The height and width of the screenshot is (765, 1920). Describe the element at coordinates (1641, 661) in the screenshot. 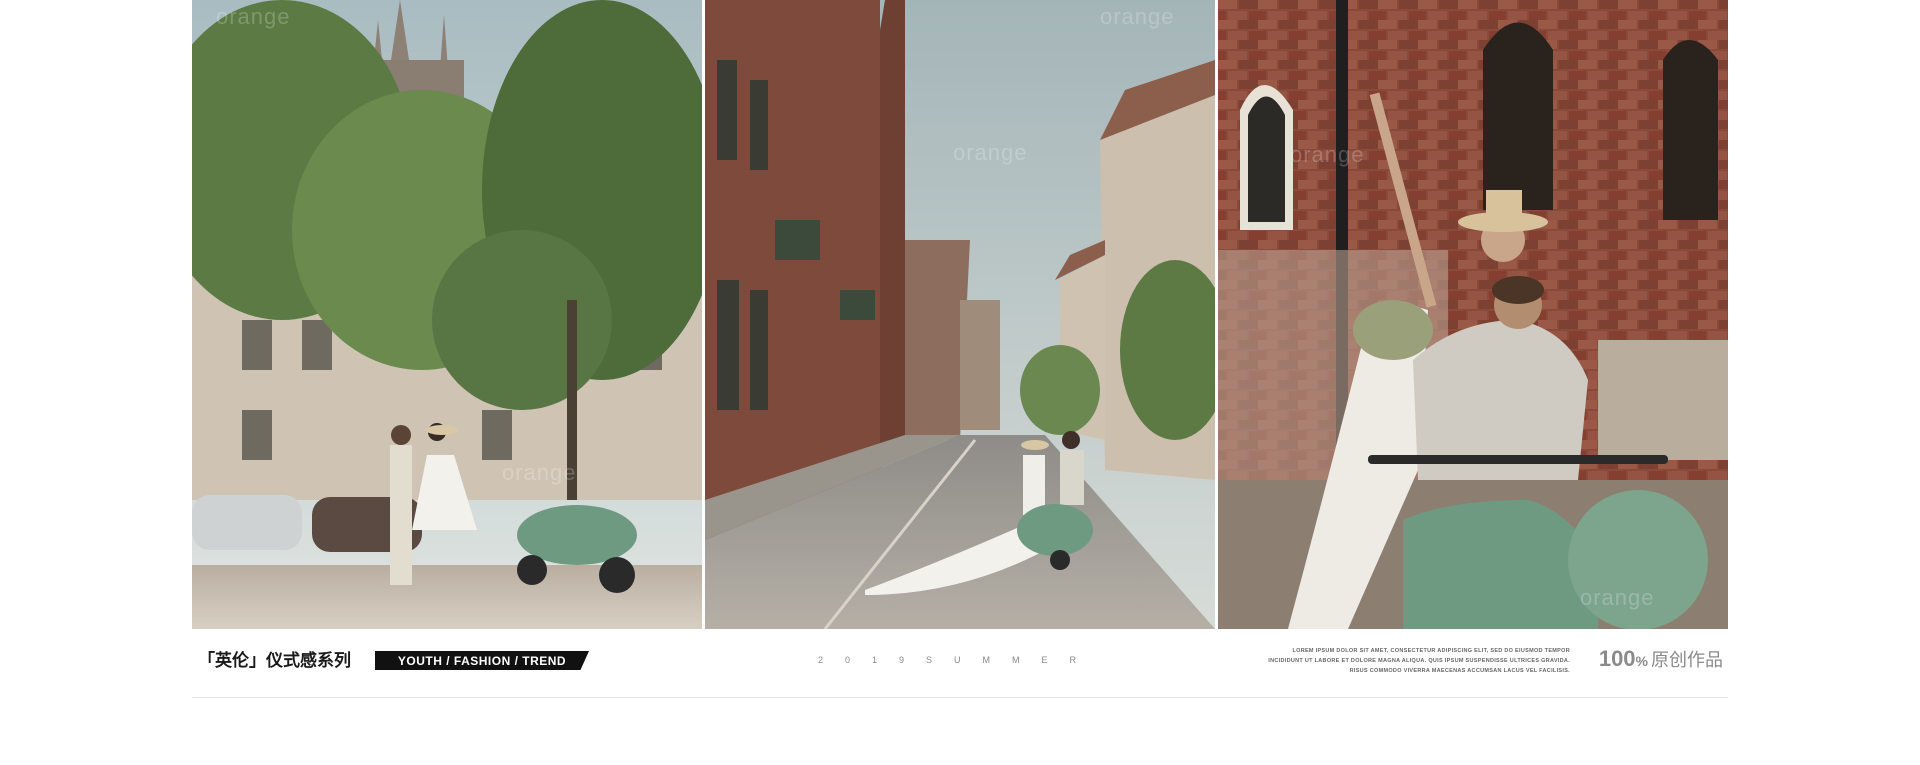

I see `badge-percent: %` at that location.